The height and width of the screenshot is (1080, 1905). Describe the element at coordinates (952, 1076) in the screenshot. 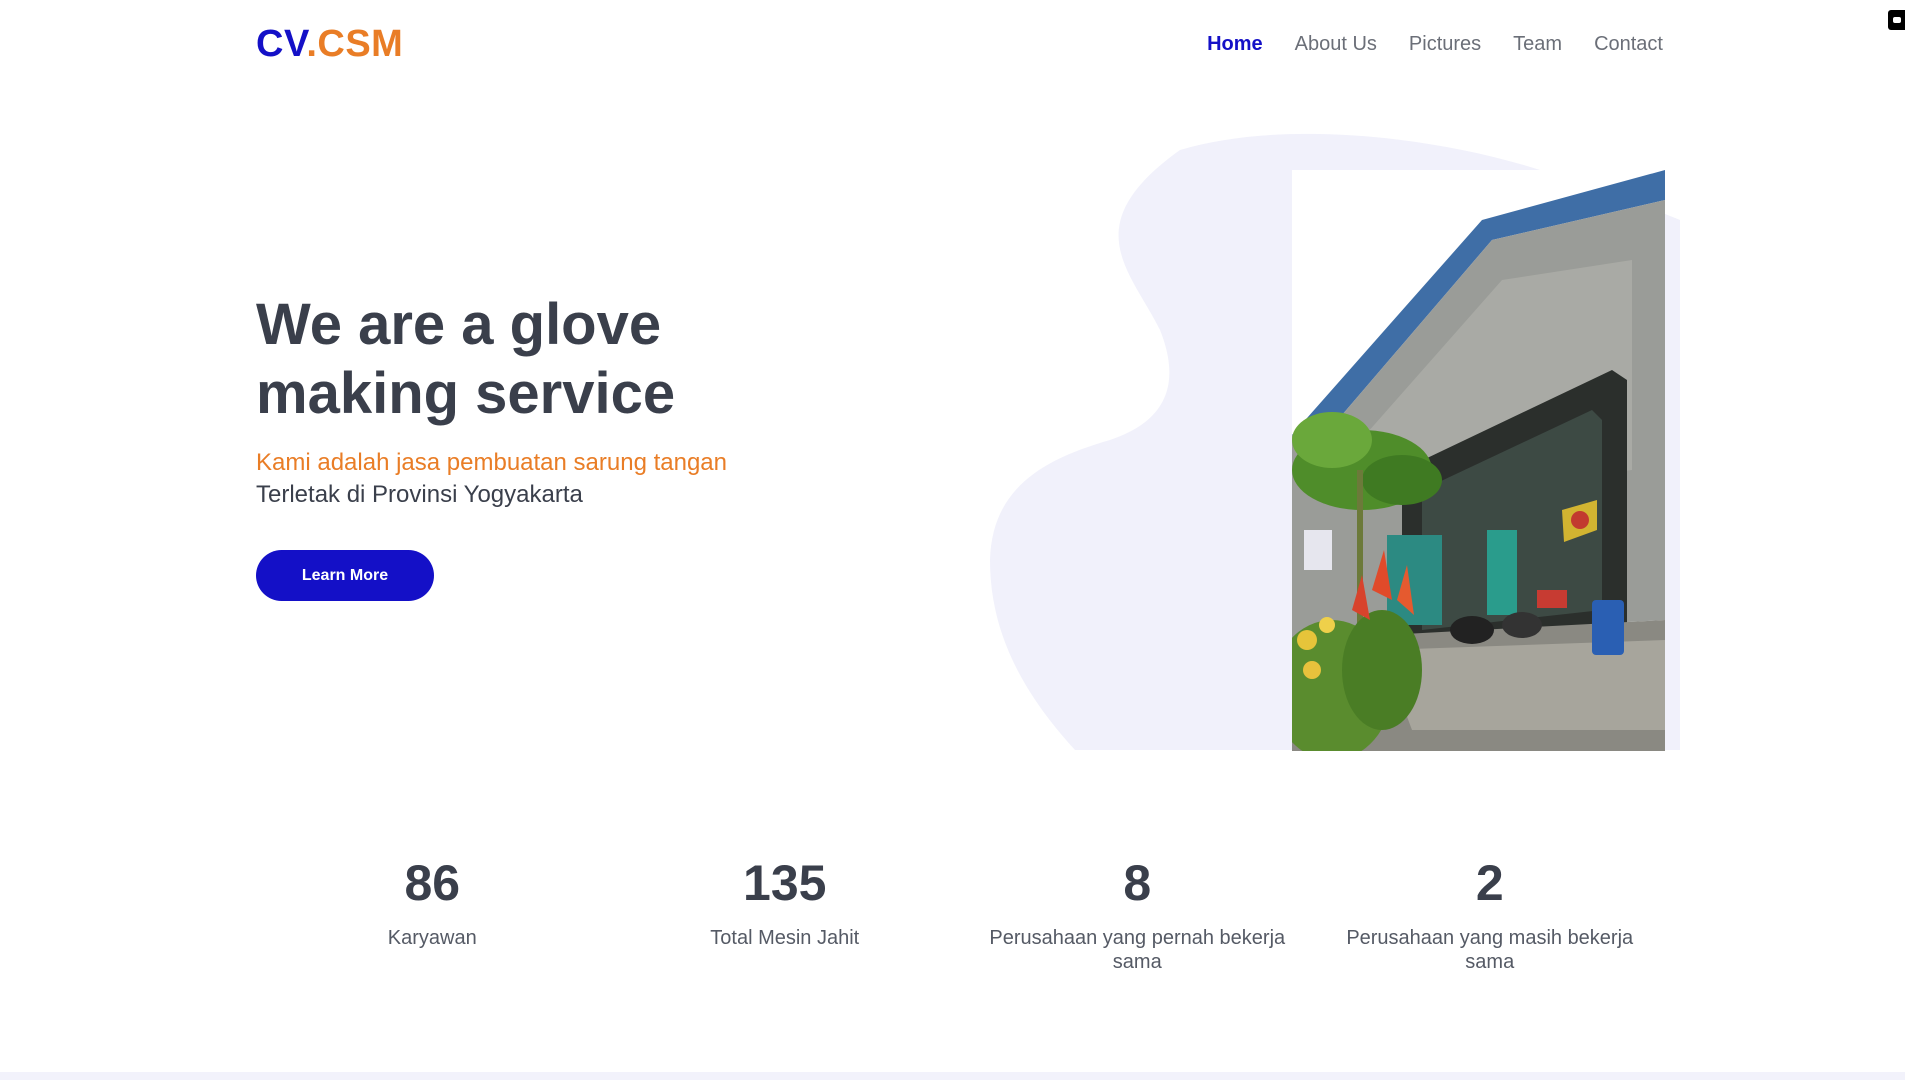

I see `next-section-edge` at that location.